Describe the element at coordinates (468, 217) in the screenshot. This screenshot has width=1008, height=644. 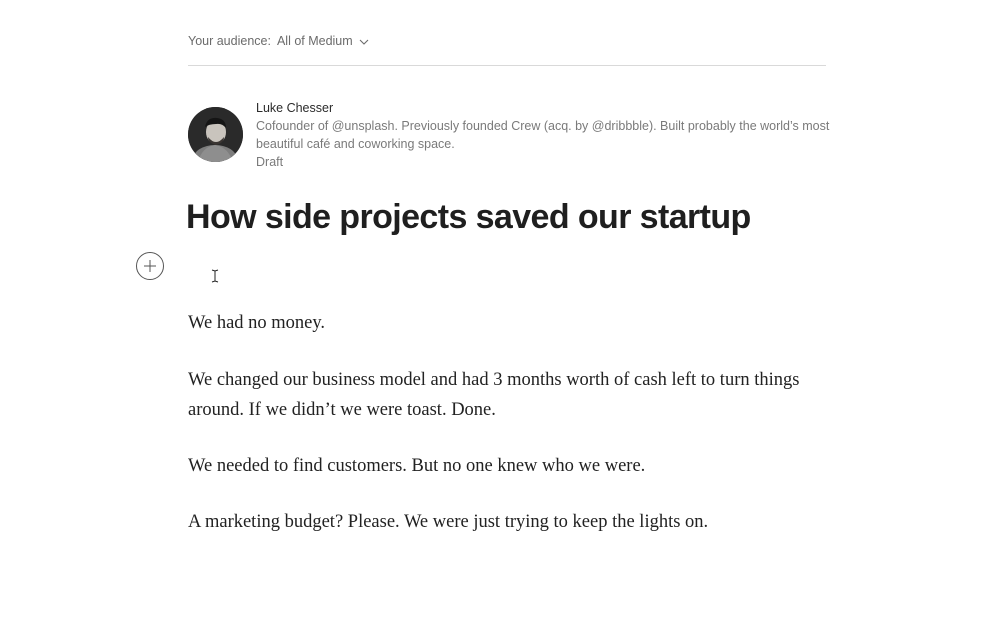
I see `post-title: How side projects saved our startup` at that location.